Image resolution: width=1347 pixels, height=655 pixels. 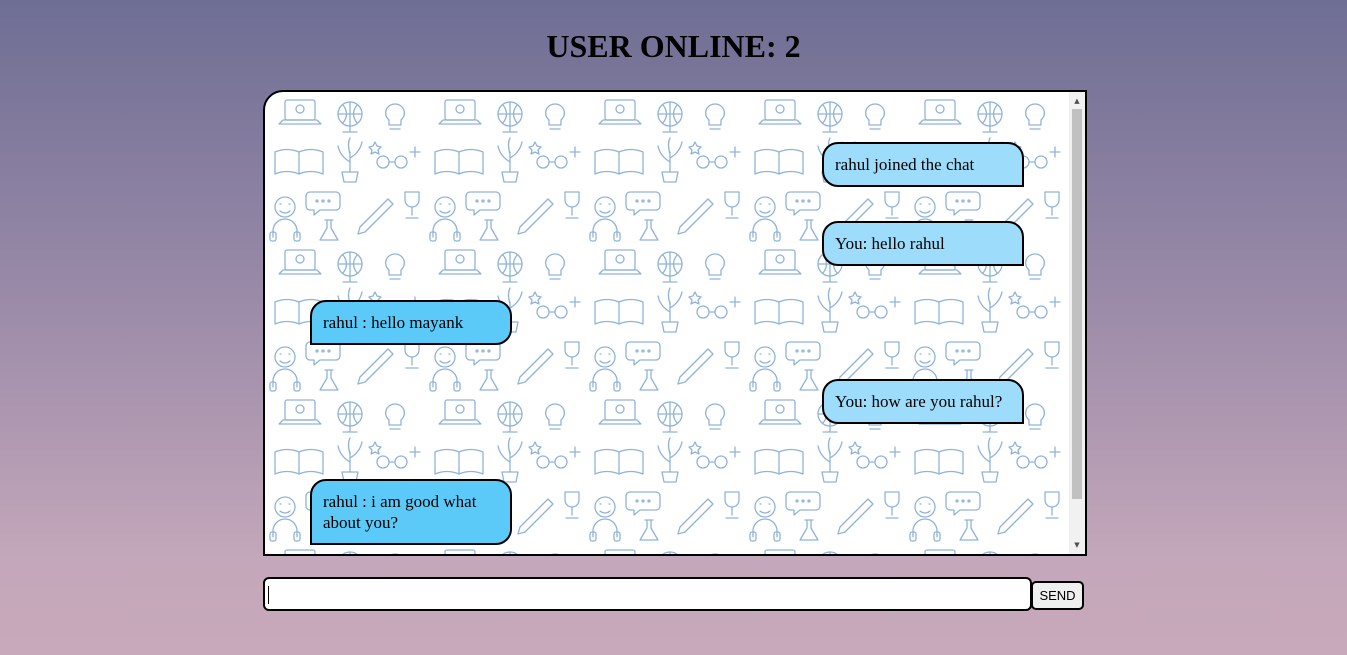 What do you see at coordinates (1077, 101) in the screenshot?
I see `scroll-up-arrow-icon: ▲` at bounding box center [1077, 101].